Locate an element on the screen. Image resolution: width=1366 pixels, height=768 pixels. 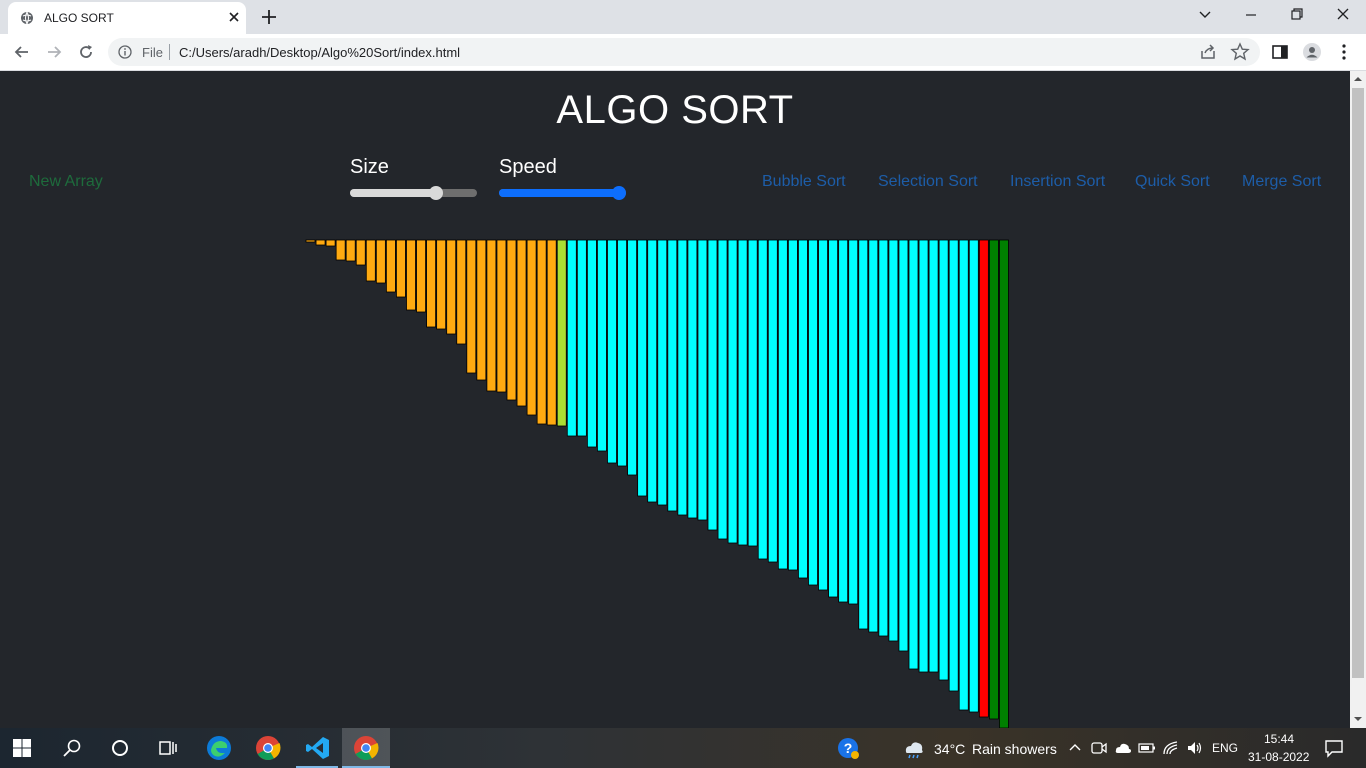
browser-tab: ALGO SORT is located at coordinates (127, 18).